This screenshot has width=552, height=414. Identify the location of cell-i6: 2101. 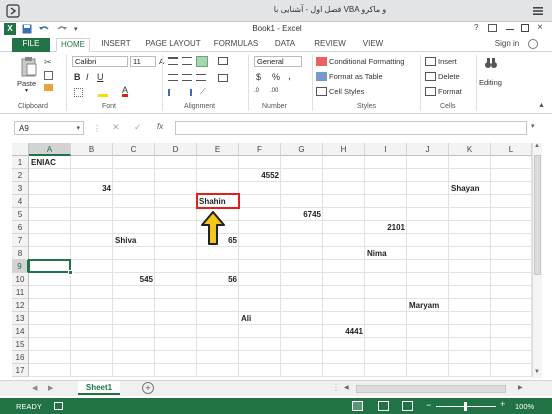
(386, 227).